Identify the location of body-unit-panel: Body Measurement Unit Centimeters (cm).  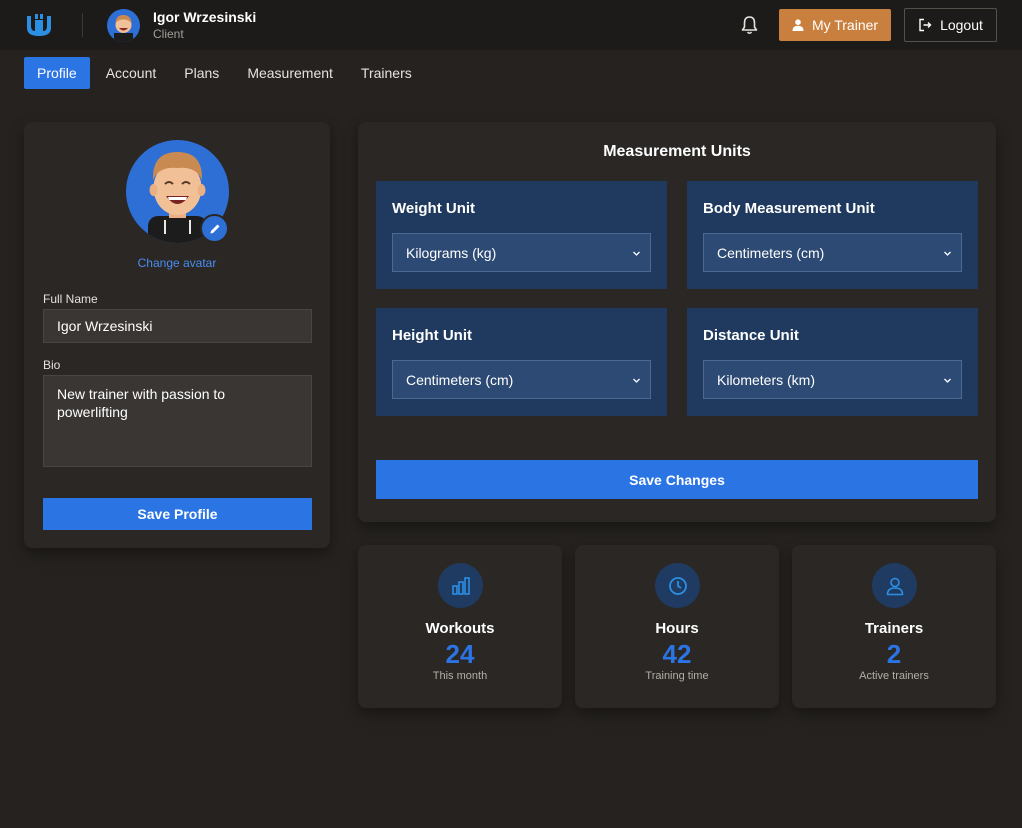
(832, 235).